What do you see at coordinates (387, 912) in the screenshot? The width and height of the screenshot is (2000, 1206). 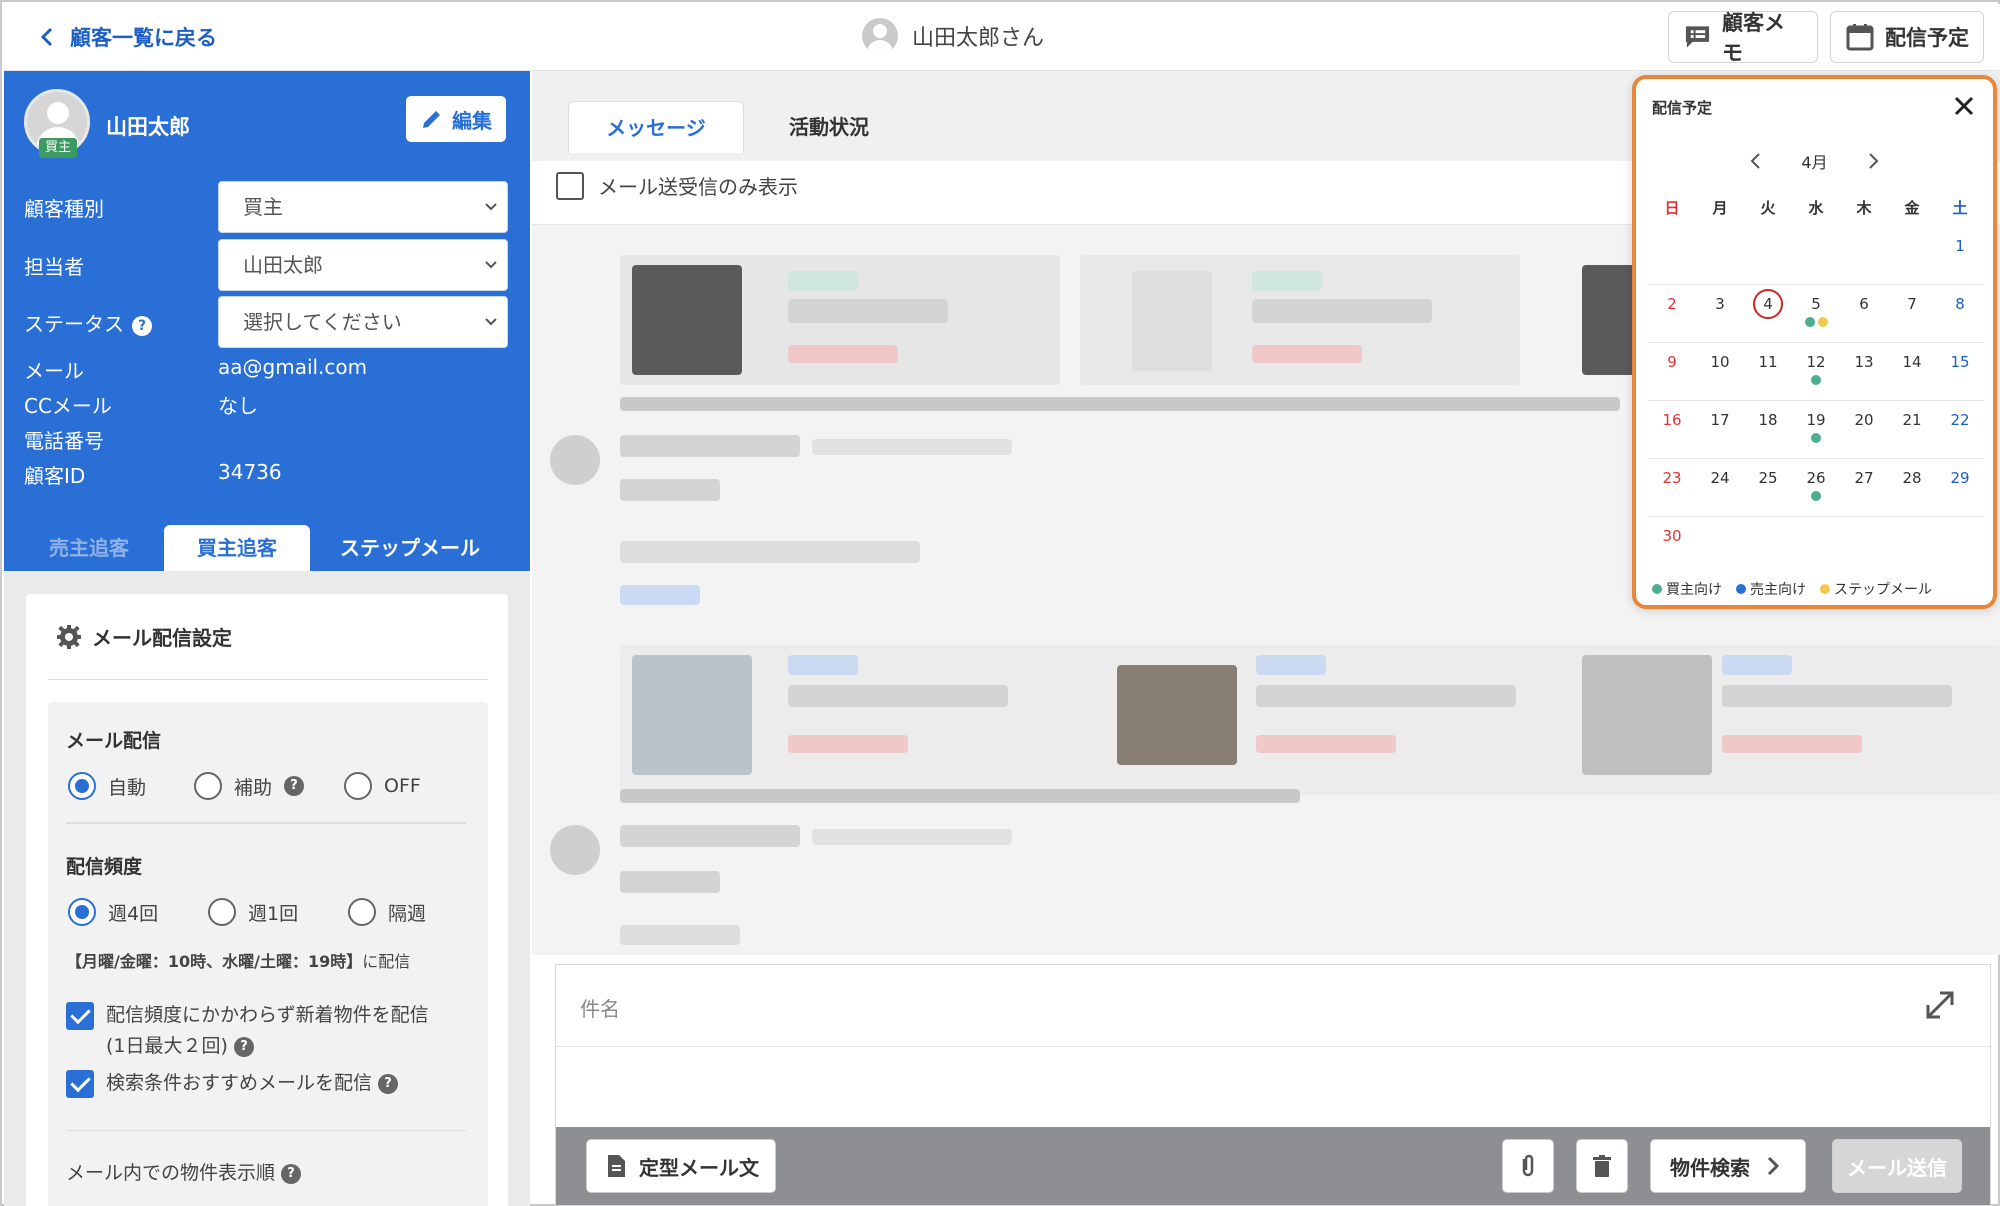 I see `frequency-biweekly-radio: 隔週` at bounding box center [387, 912].